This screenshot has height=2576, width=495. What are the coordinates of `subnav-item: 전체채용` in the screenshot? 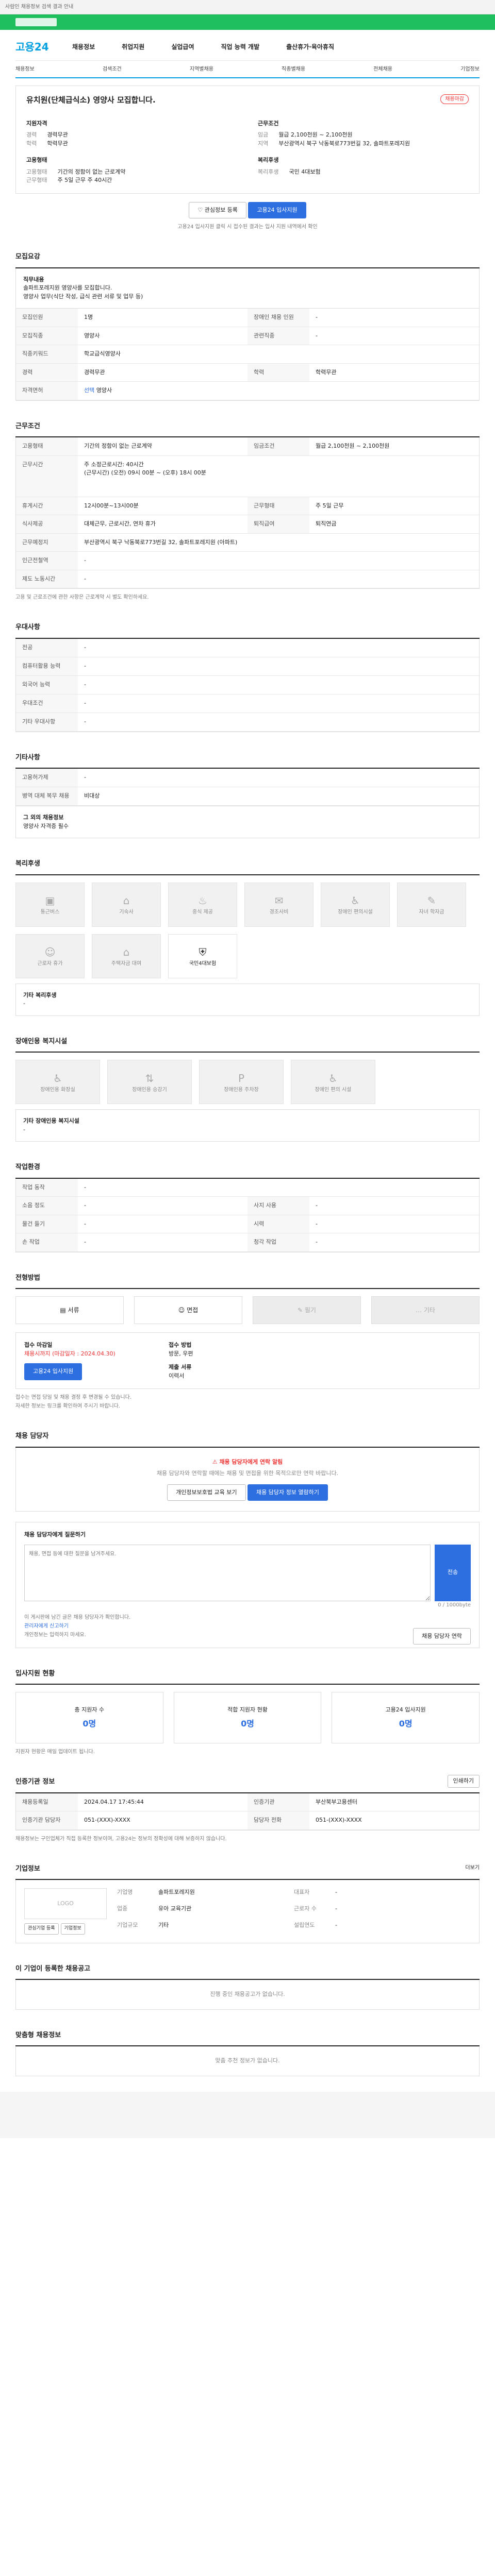 It's located at (382, 69).